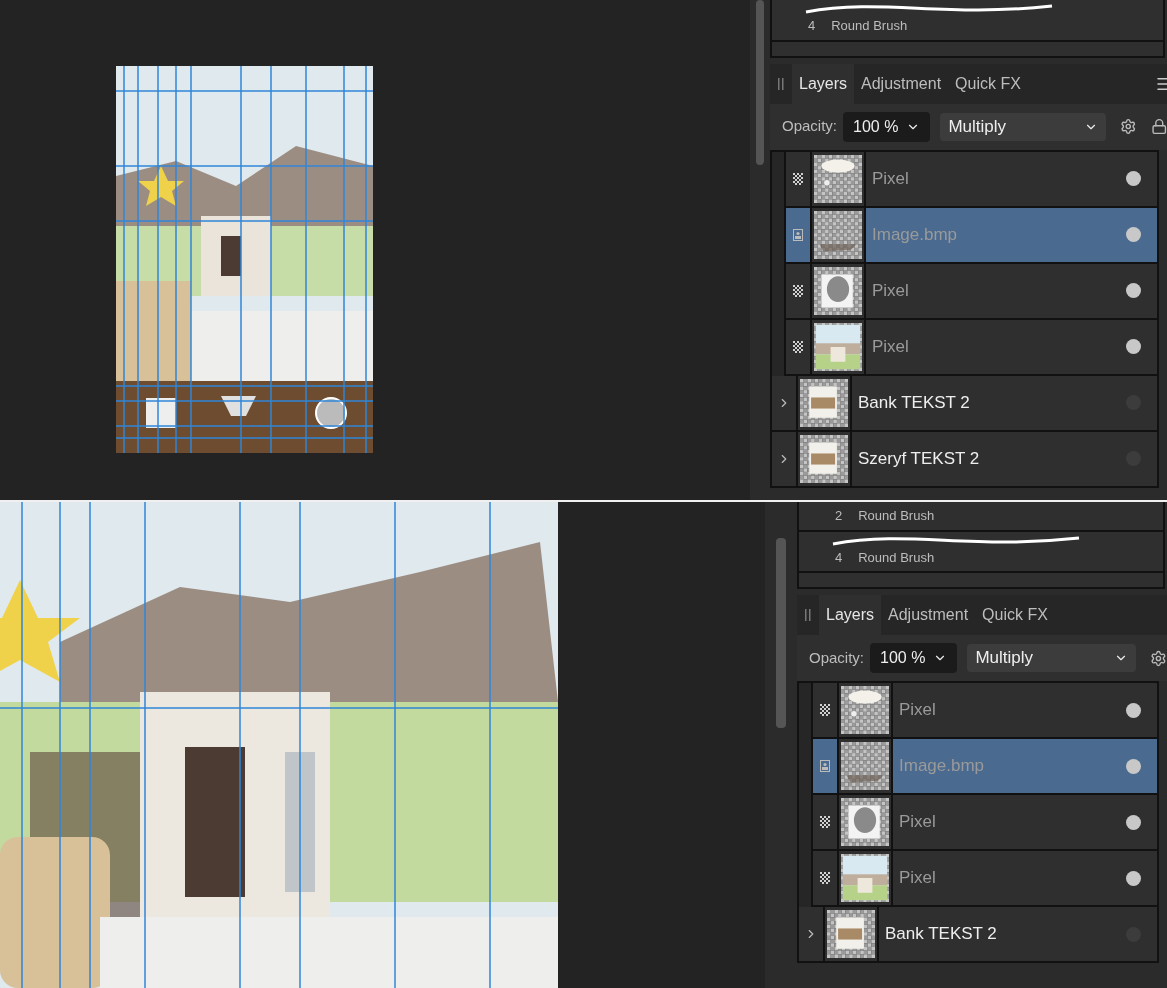 The height and width of the screenshot is (988, 1167). I want to click on layer-row: Szeryf TEKST 2, so click(964, 459).